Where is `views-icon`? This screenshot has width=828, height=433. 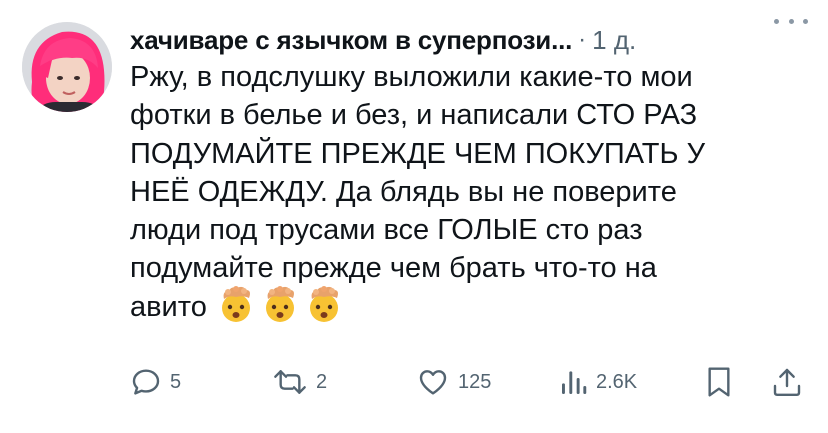 views-icon is located at coordinates (574, 382).